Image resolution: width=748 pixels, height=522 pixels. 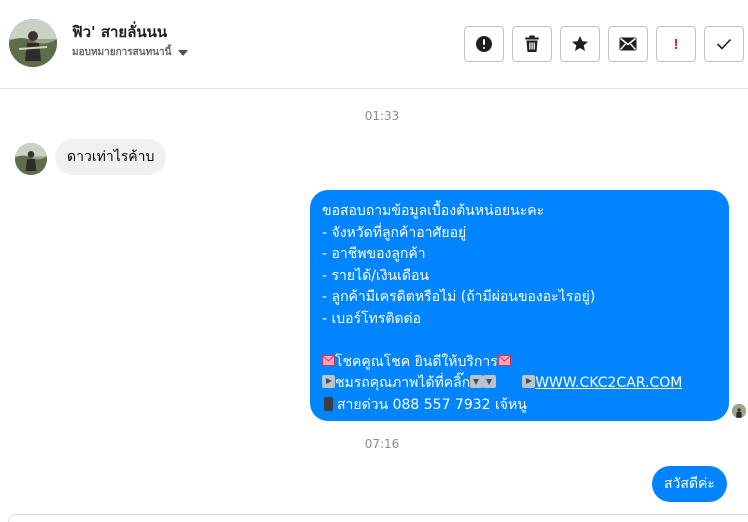 I want to click on follow-up-button: !, so click(x=676, y=44).